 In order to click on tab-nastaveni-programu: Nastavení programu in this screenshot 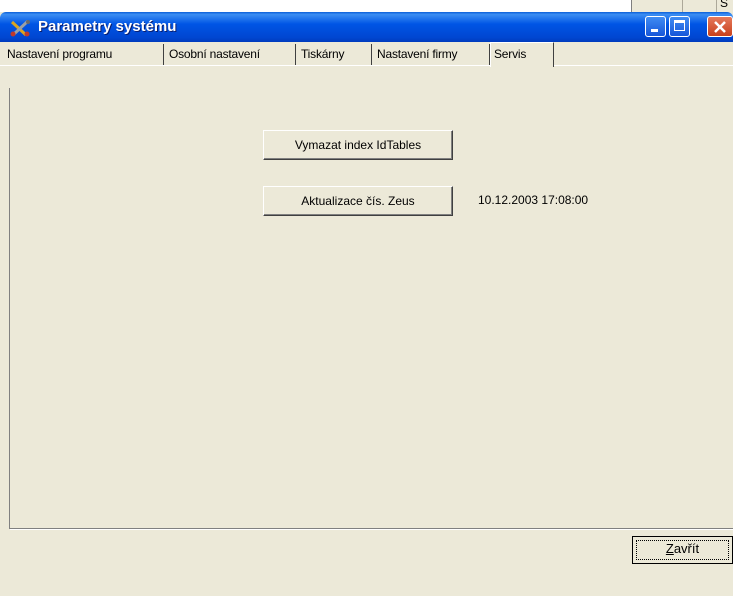, I will do `click(84, 54)`.